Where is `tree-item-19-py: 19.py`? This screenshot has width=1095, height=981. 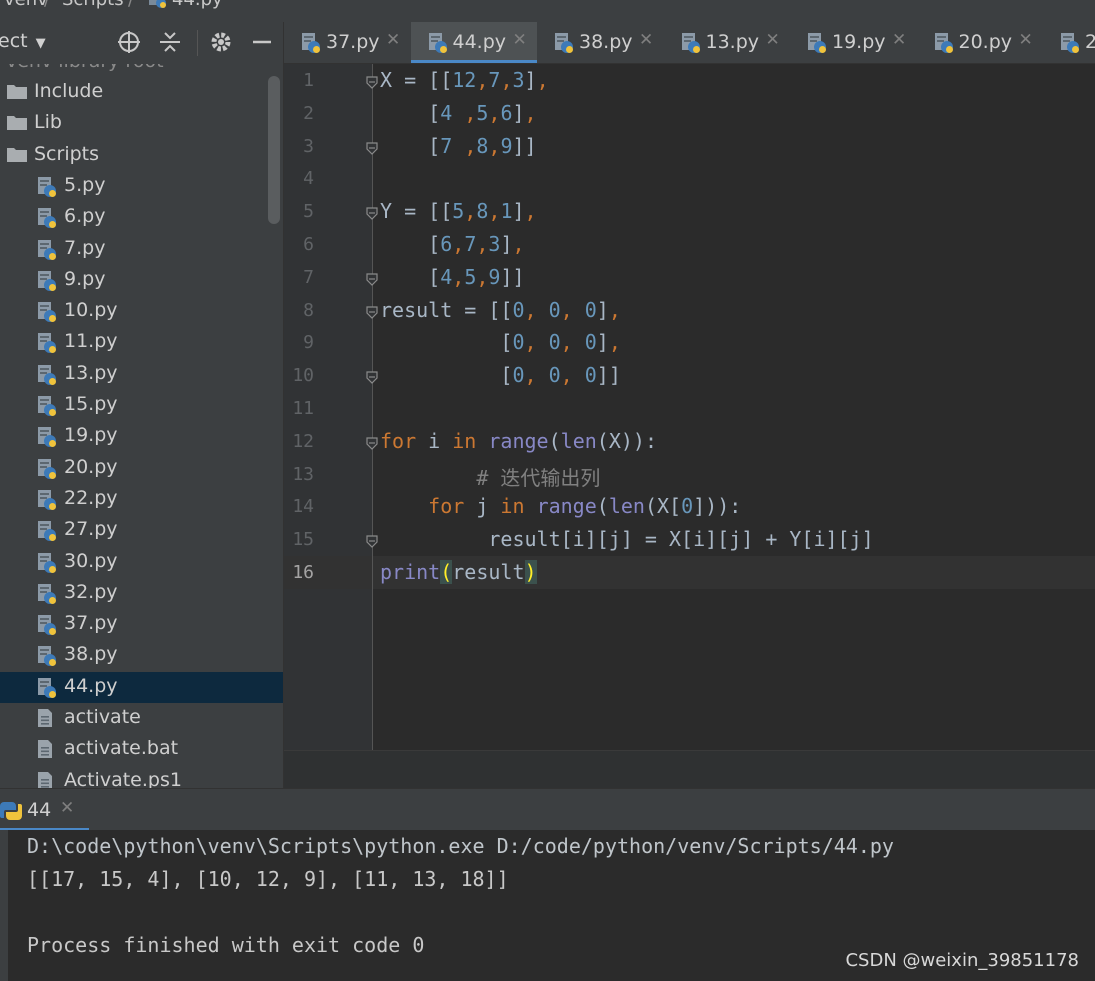
tree-item-19-py: 19.py is located at coordinates (141, 436).